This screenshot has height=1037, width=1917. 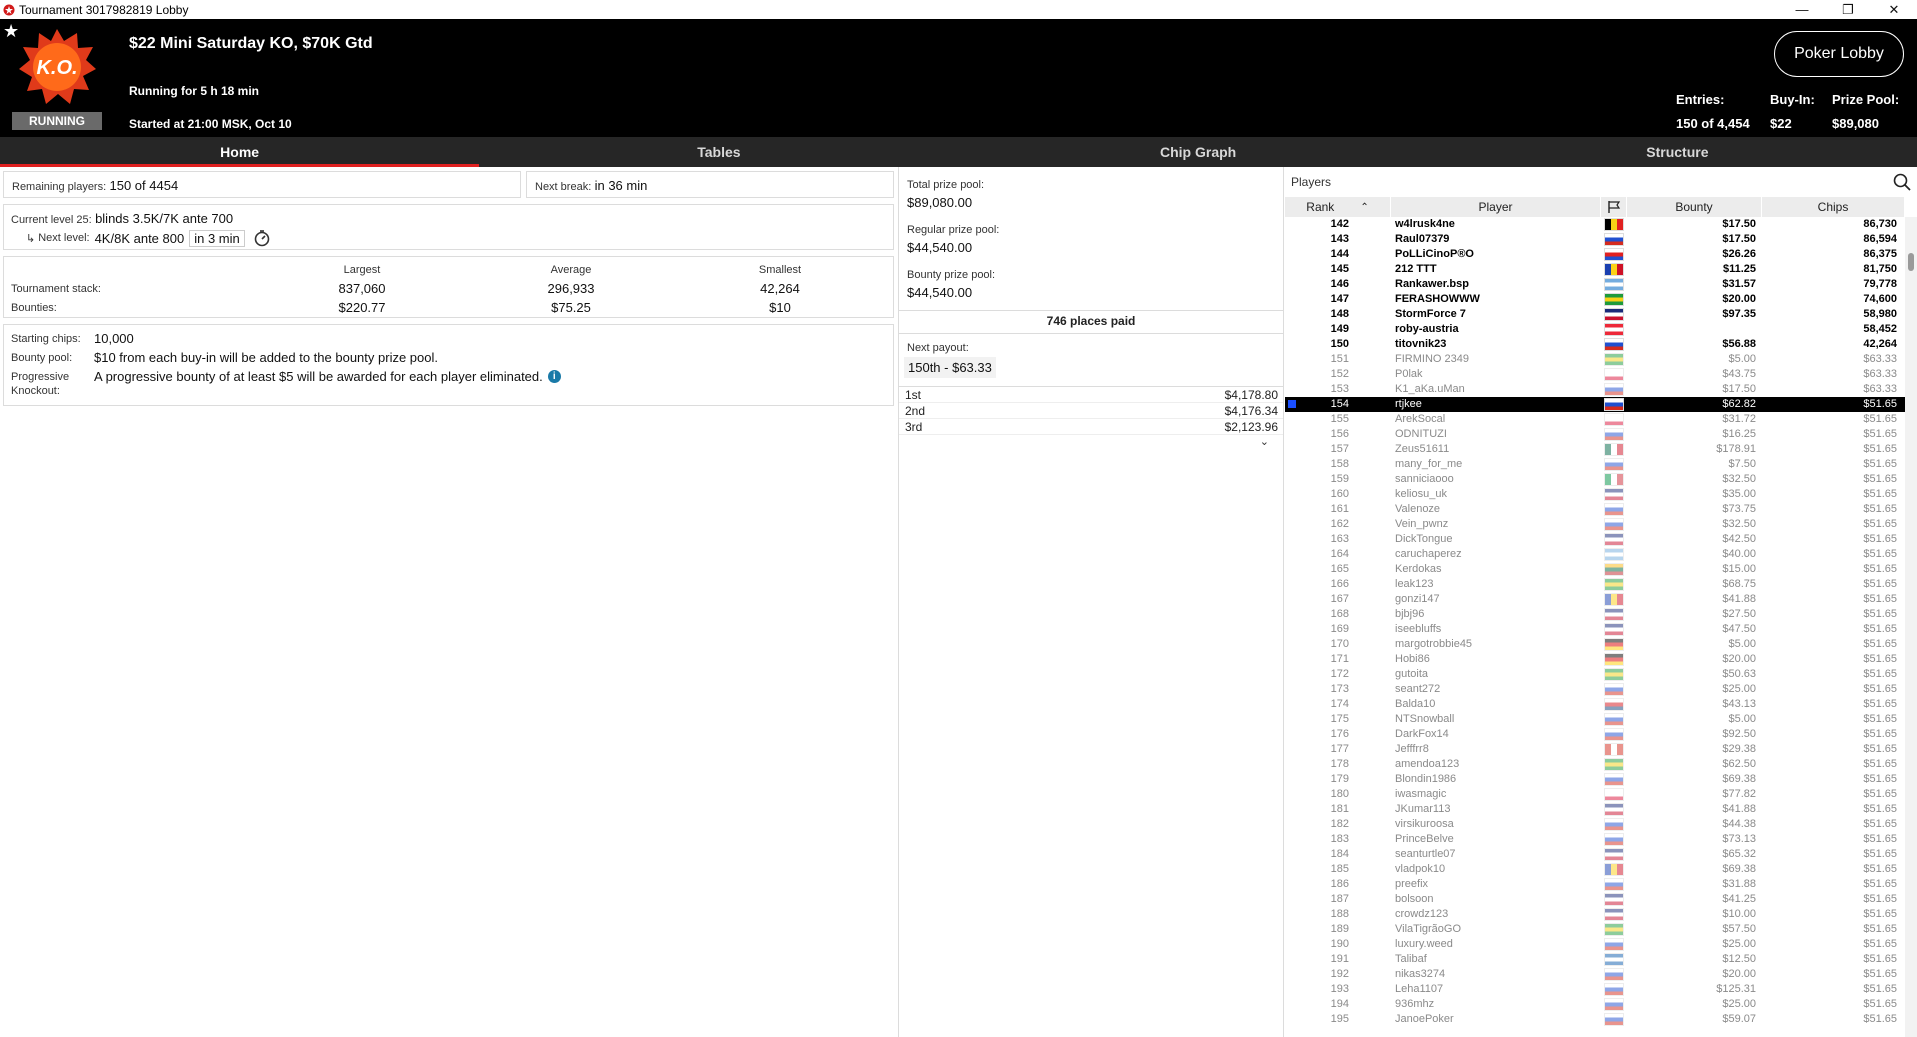 What do you see at coordinates (1595, 449) in the screenshot?
I see `table-row: 157 Zeus51611 $178.91 $51.65` at bounding box center [1595, 449].